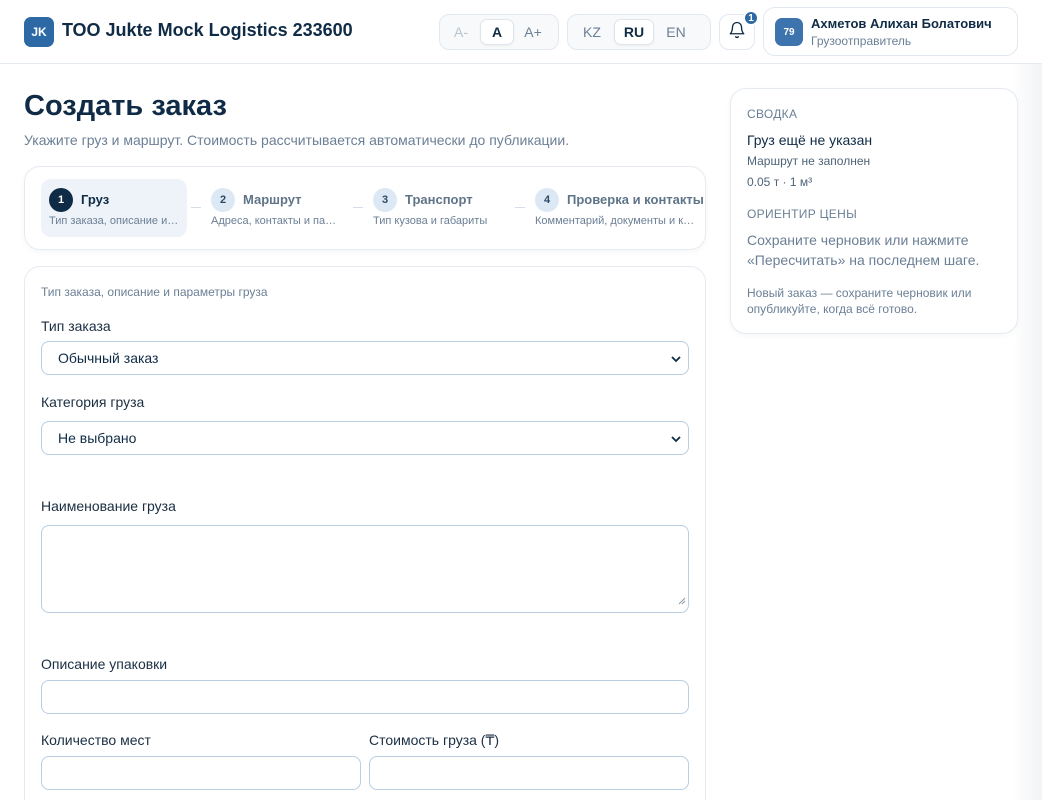 The image size is (1042, 800). I want to click on summary-weight-volume: 0.05 т · 1 м³, so click(780, 182).